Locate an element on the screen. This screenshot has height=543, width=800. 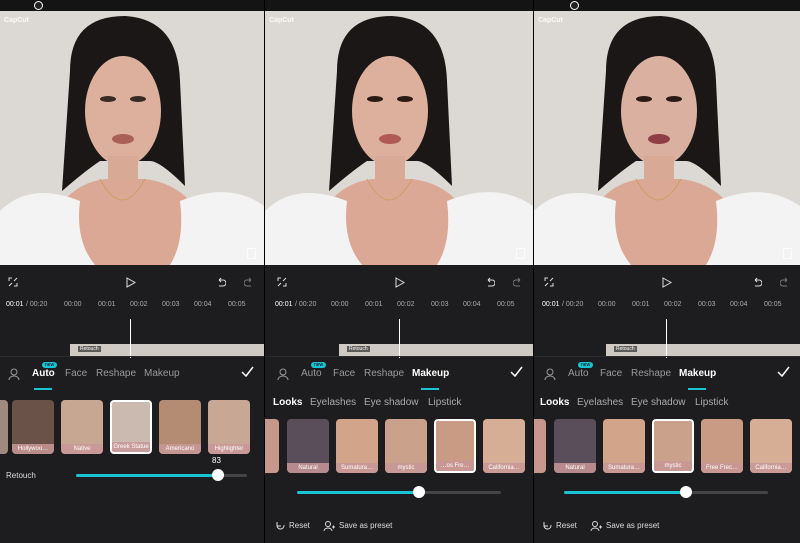
footer-actions: Reset Save as preset is located at coordinates (667, 527).